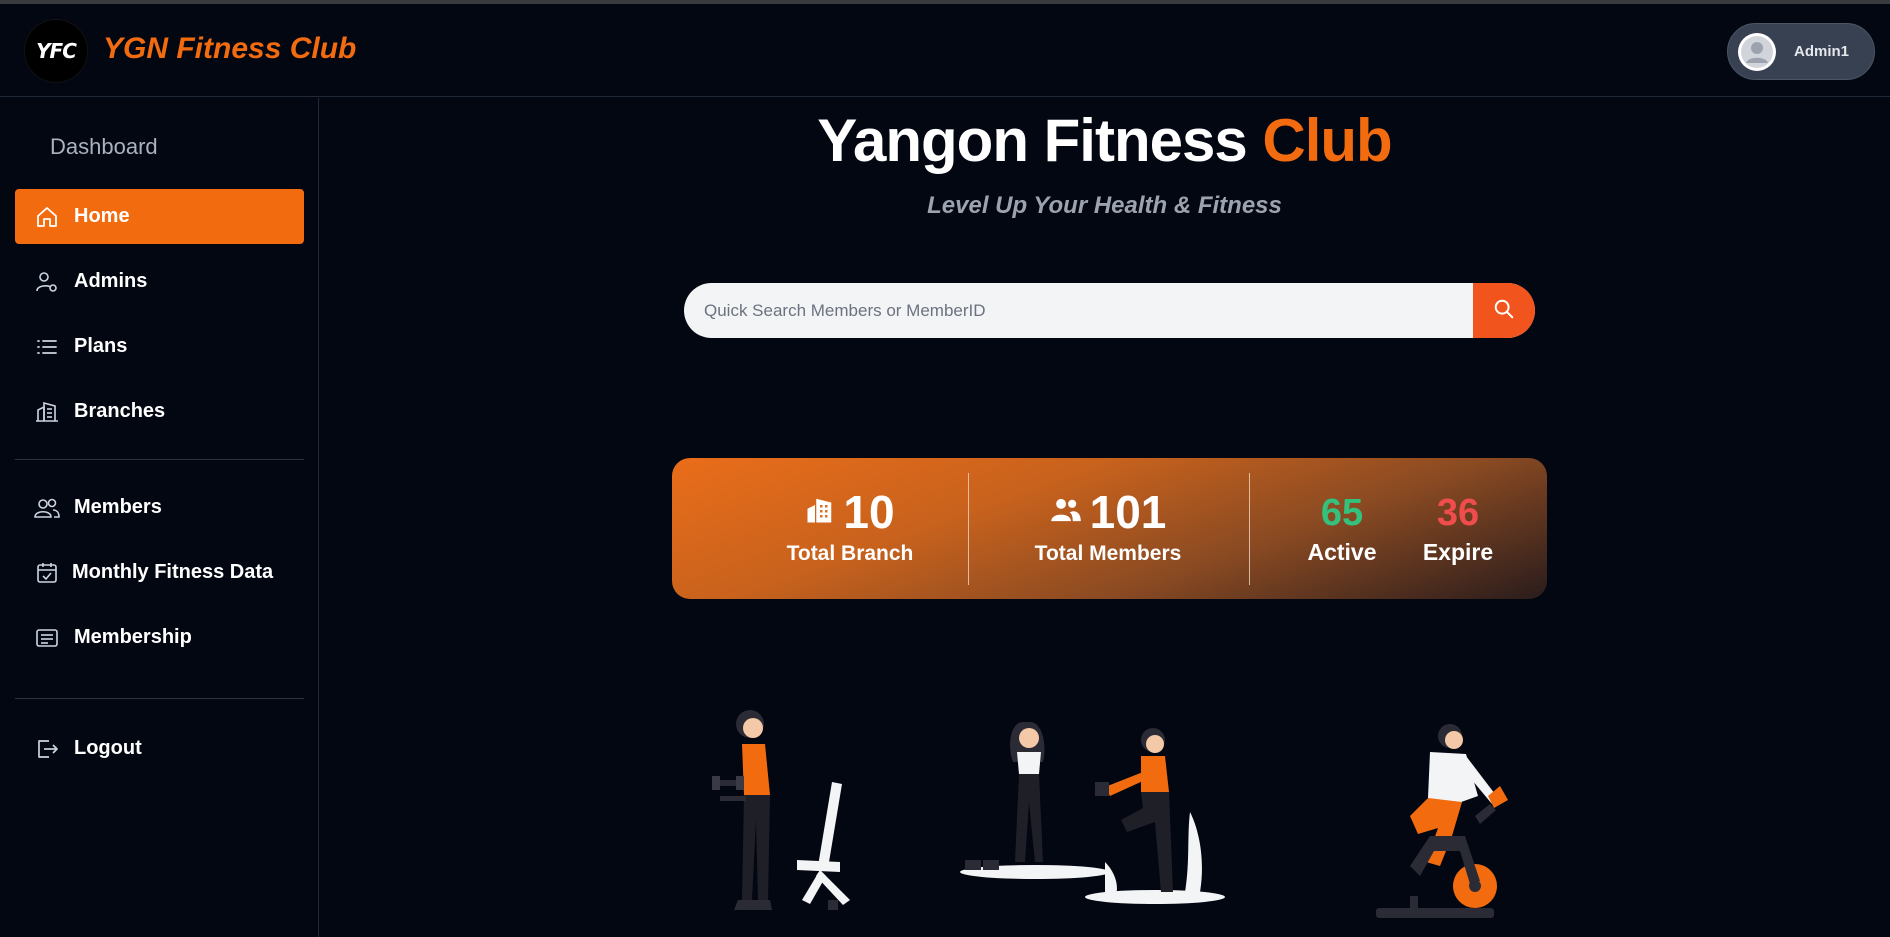  I want to click on sidebar-item-branches: Branches, so click(159, 411).